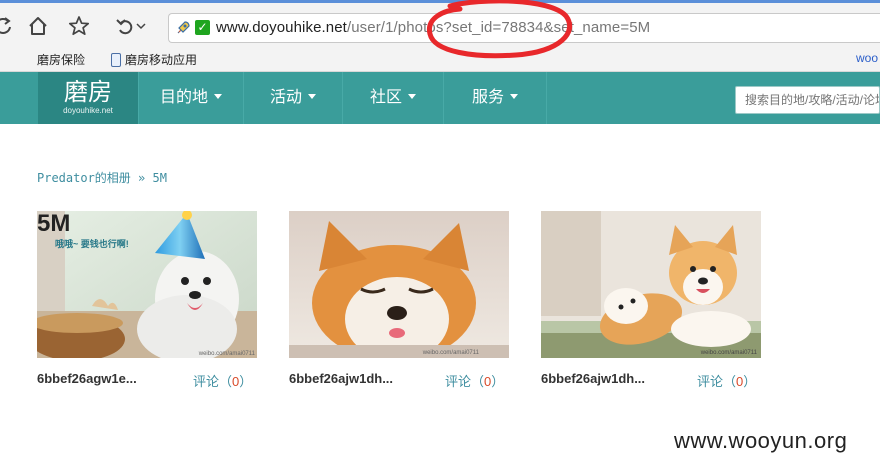 This screenshot has width=880, height=470. What do you see at coordinates (147, 284) in the screenshot?
I see `photo-thumbnail: 5M 哦哦~ 要钱也行啊! weibo.com/amai0711` at bounding box center [147, 284].